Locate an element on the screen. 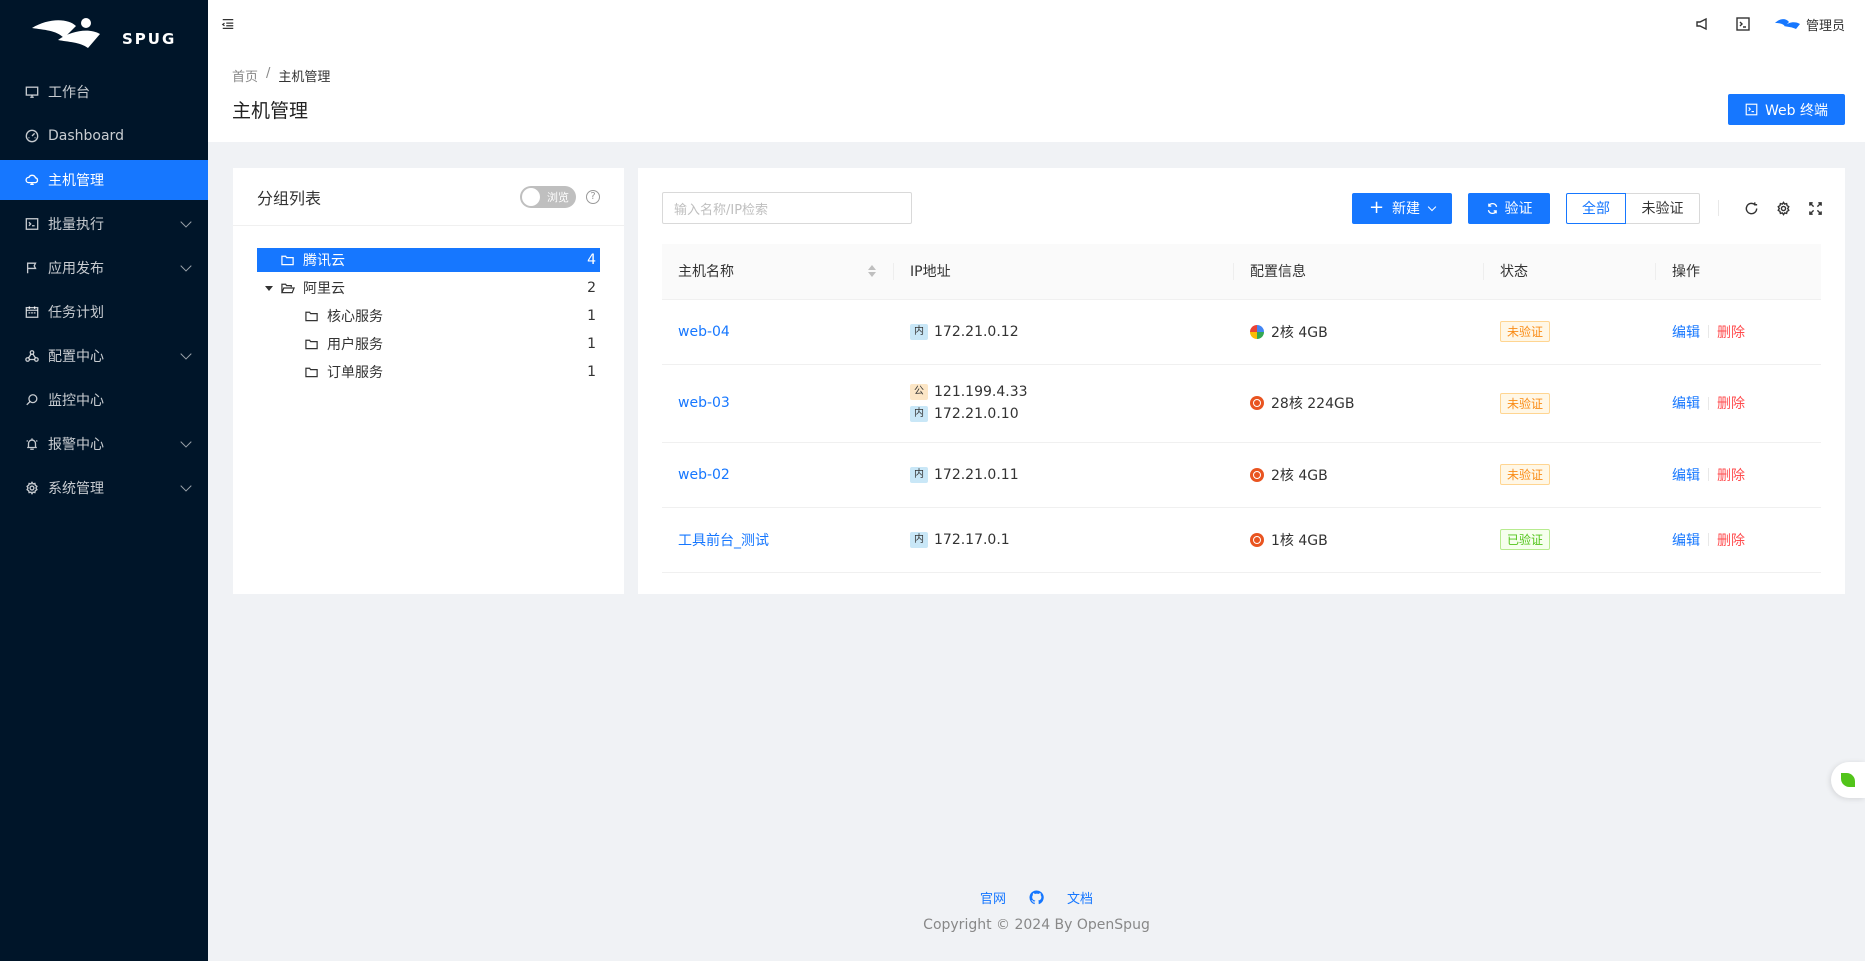 This screenshot has width=1865, height=961. column-header-config: 配置信息 is located at coordinates (1359, 272).